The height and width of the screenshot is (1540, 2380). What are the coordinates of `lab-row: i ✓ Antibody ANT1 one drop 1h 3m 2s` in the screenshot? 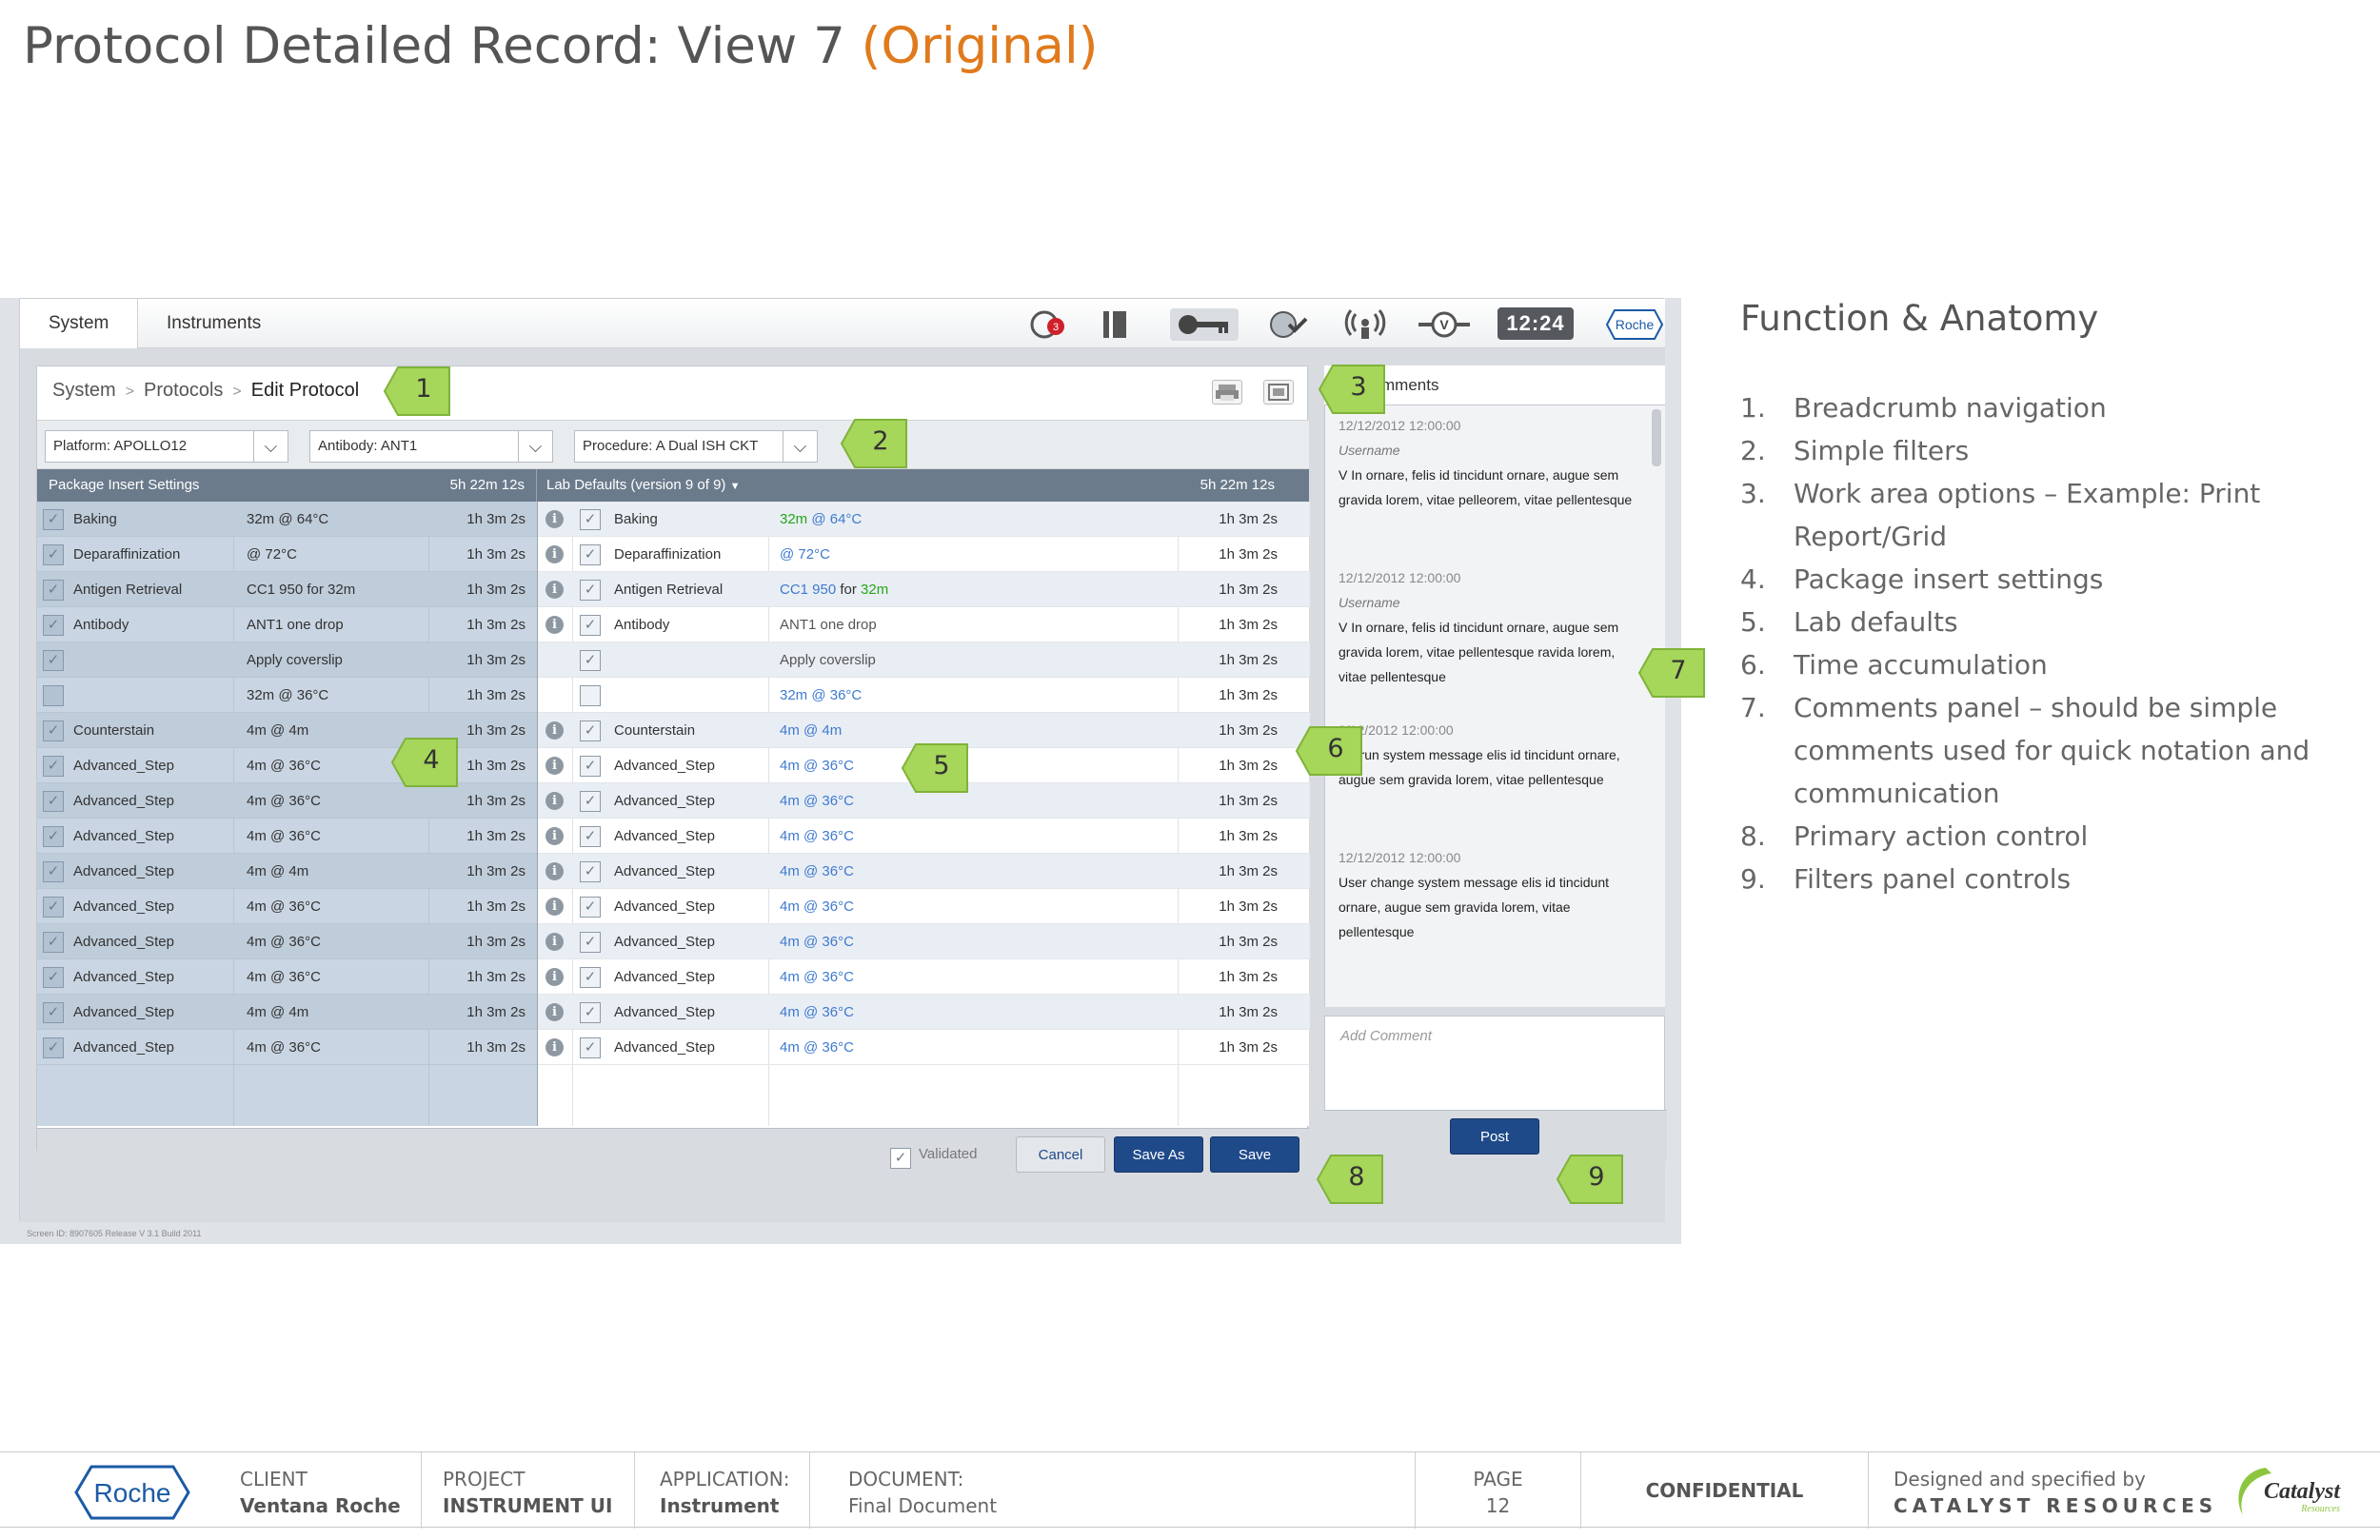 It's located at (924, 624).